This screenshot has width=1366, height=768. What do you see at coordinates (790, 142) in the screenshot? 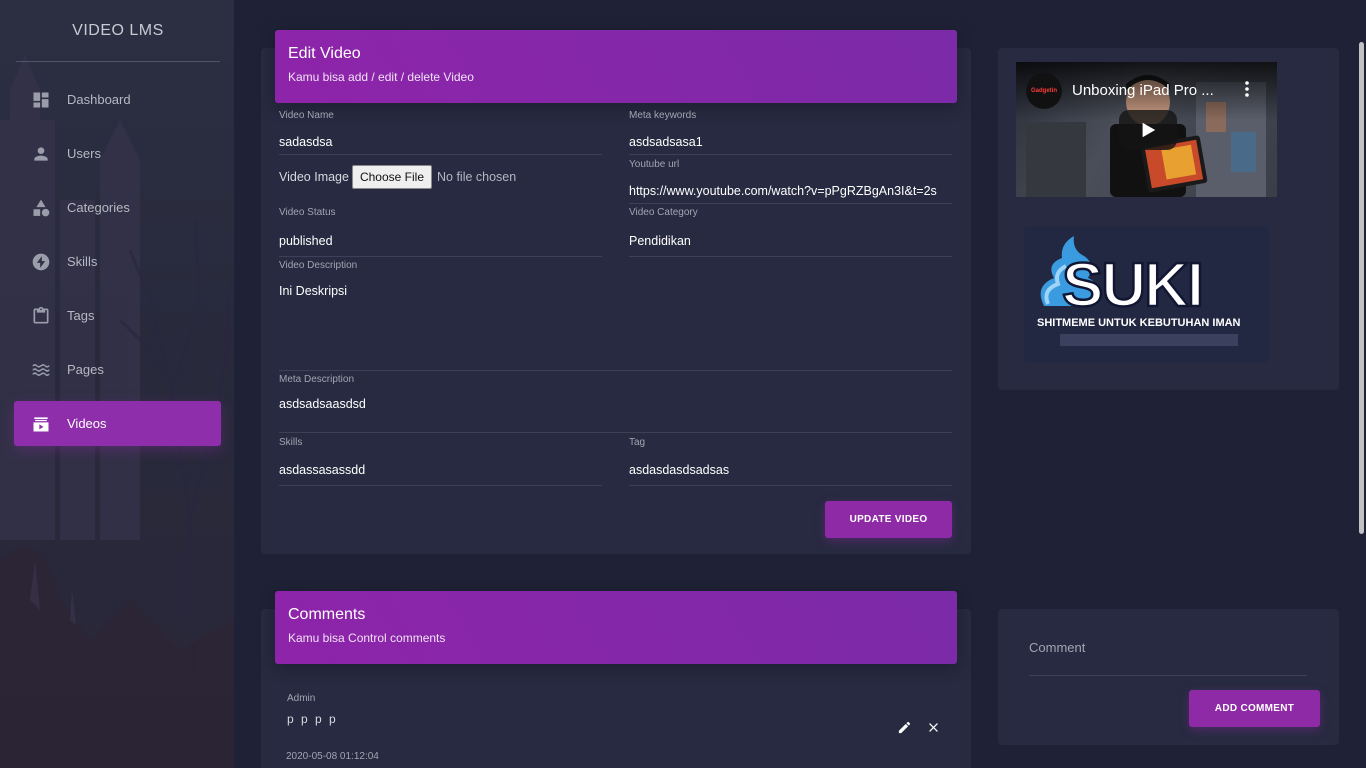
I see `meta-keywords-input: asdsadsasa1` at bounding box center [790, 142].